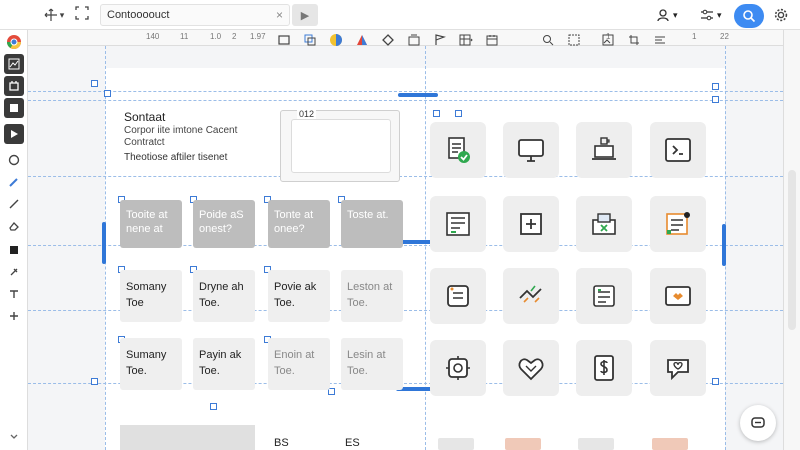 This screenshot has width=800, height=450. Describe the element at coordinates (362, 40) in the screenshot. I see `color-picker-icon` at that location.